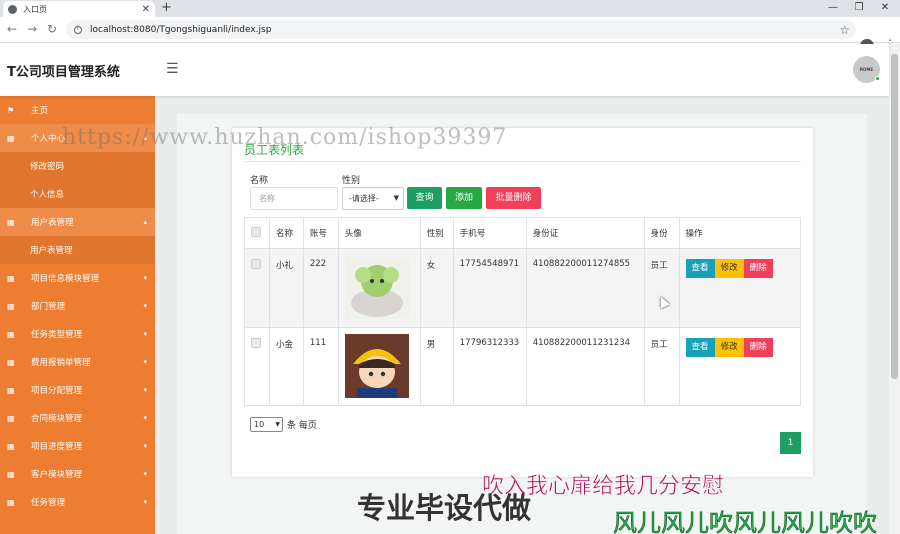 The height and width of the screenshot is (534, 900). I want to click on column-header: 身份证, so click(585, 233).